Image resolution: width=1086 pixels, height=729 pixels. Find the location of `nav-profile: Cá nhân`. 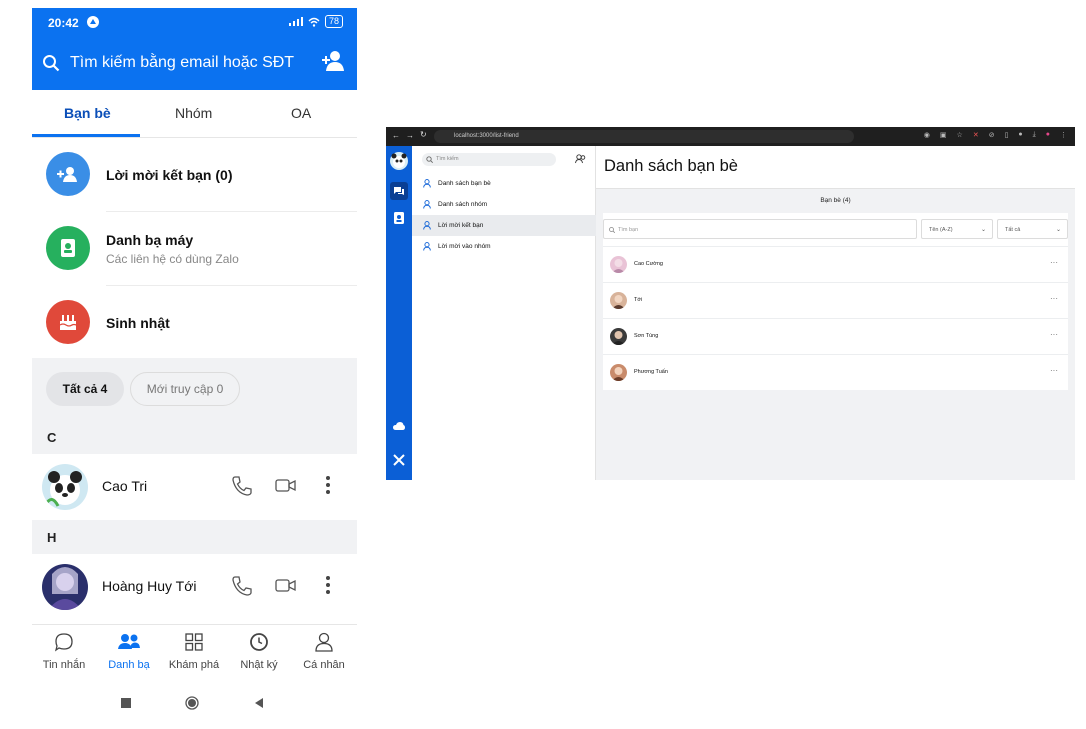

nav-profile: Cá nhân is located at coordinates (324, 651).